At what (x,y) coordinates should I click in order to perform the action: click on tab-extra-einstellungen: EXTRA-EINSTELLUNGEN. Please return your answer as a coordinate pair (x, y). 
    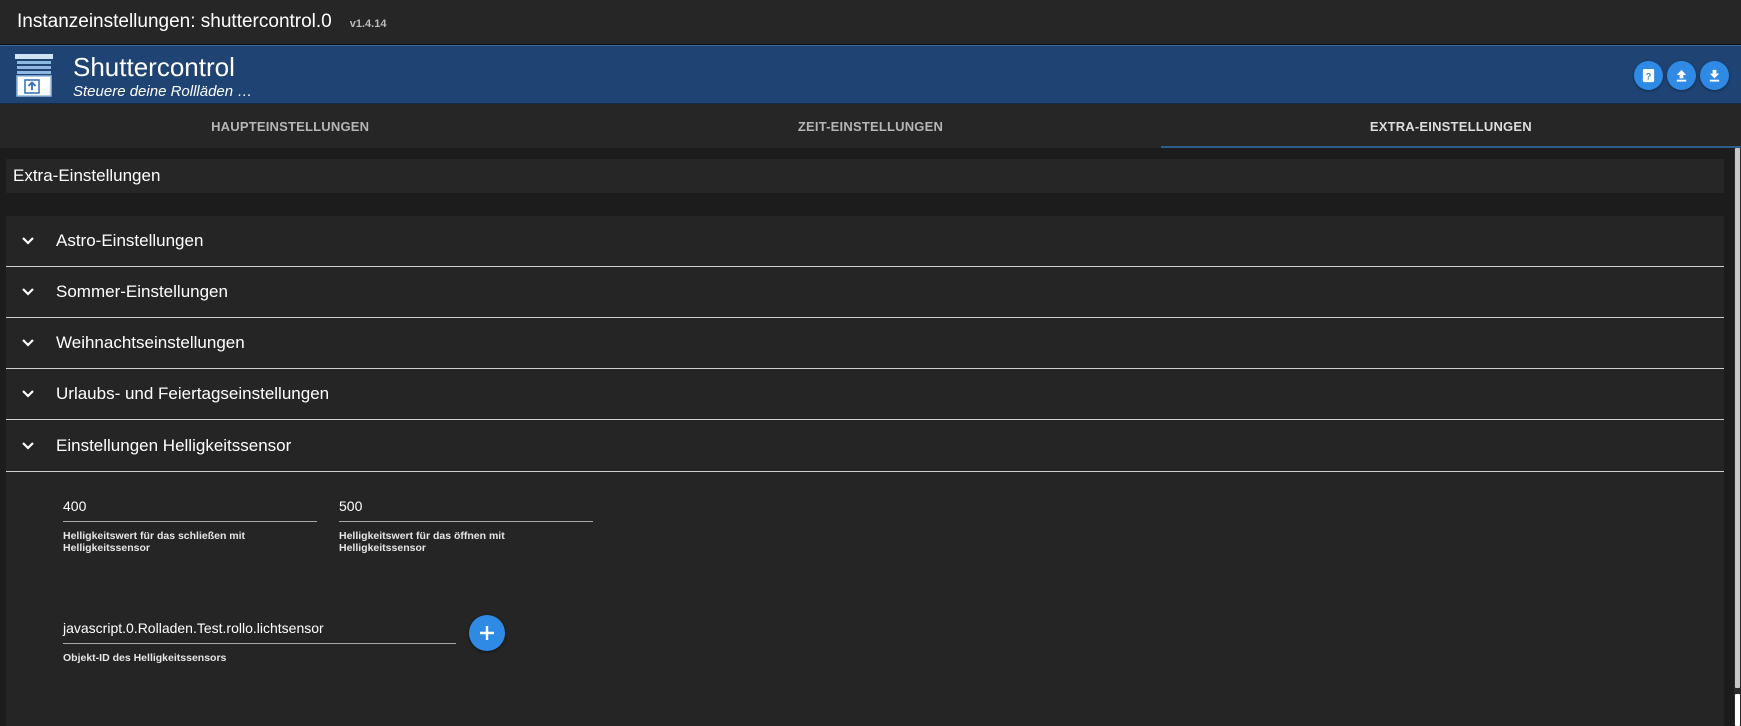
    Looking at the image, I should click on (1450, 126).